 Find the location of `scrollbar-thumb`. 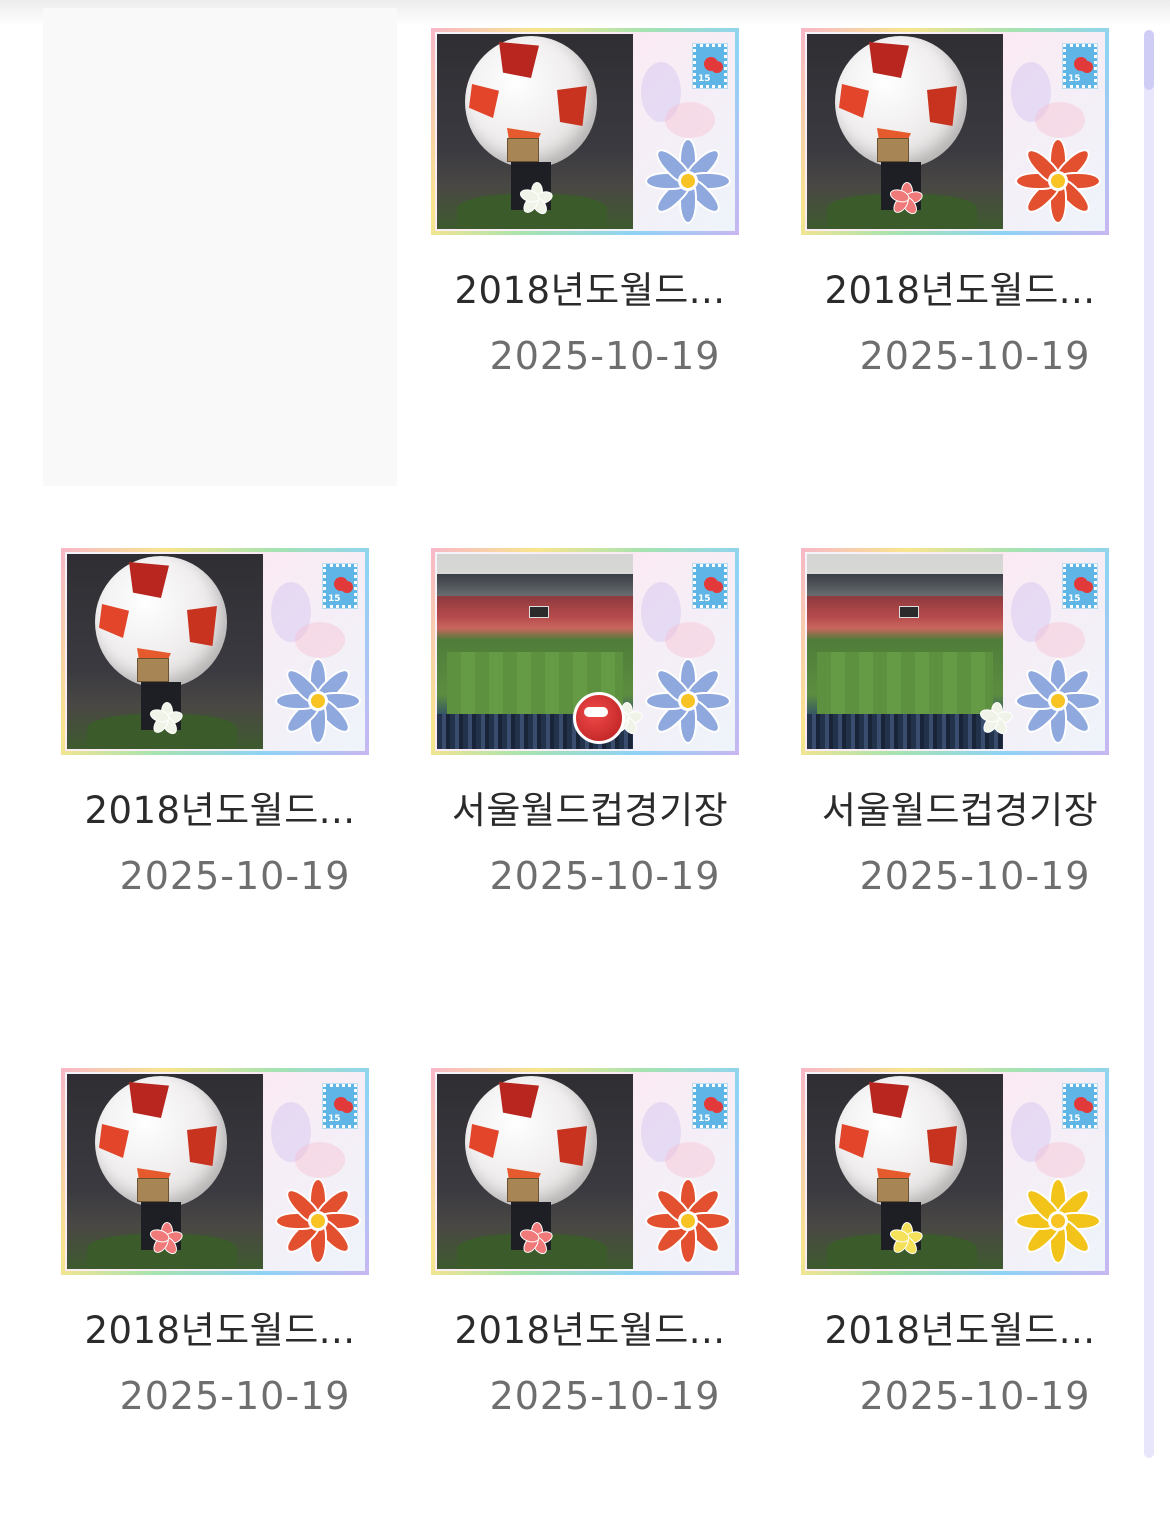

scrollbar-thumb is located at coordinates (1149, 60).